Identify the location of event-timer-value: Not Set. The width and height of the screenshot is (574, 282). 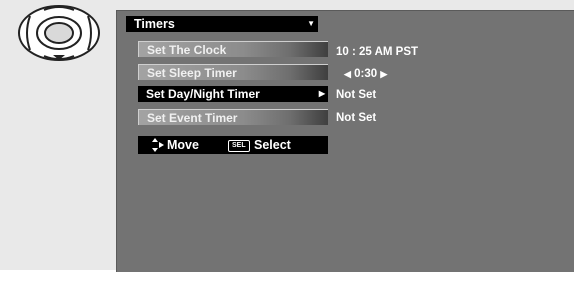
(356, 118).